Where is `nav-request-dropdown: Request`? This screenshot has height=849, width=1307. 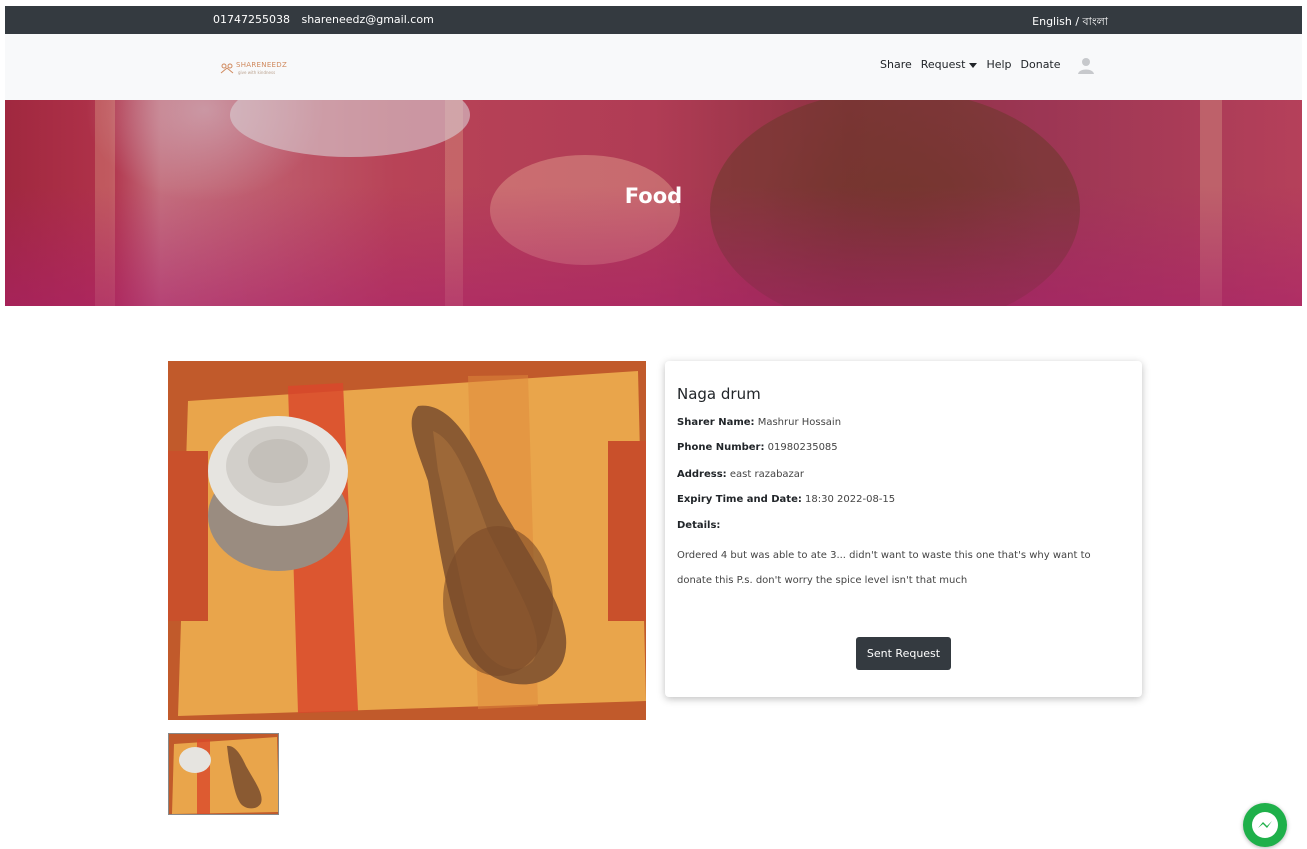 nav-request-dropdown: Request is located at coordinates (949, 64).